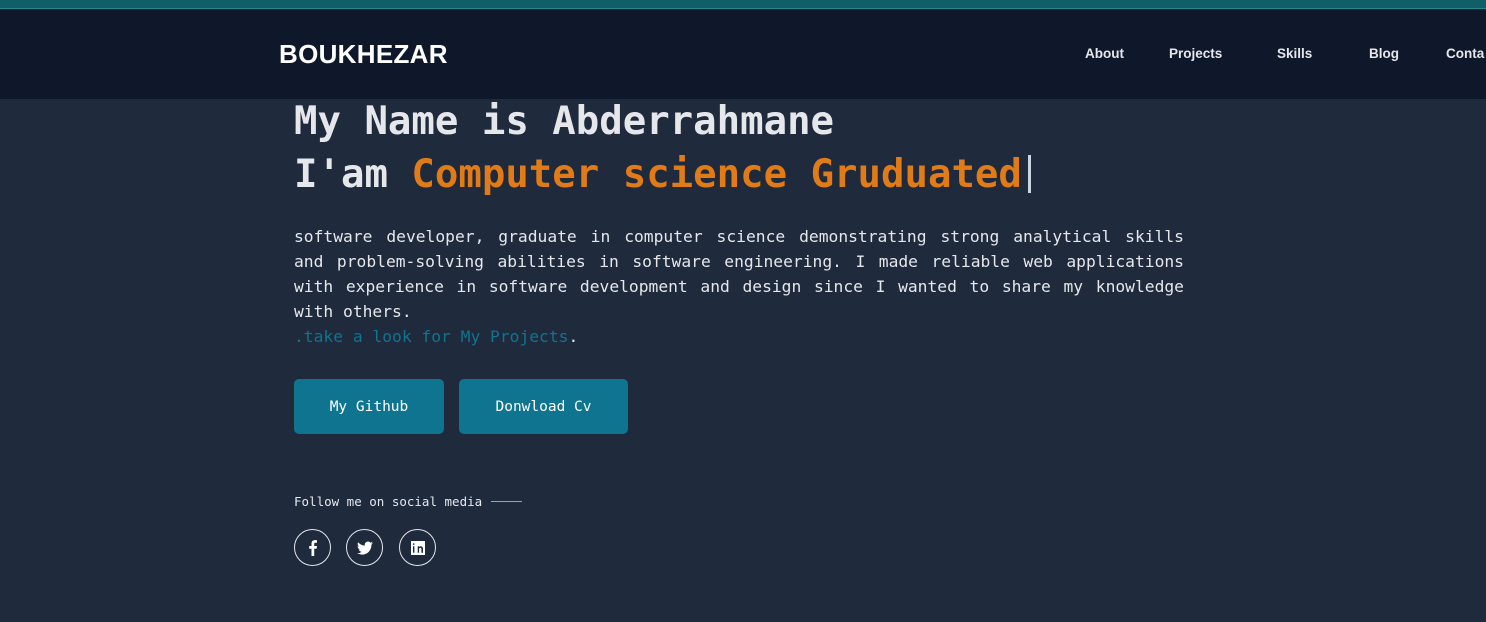  I want to click on top-accent-strip, so click(743, 4).